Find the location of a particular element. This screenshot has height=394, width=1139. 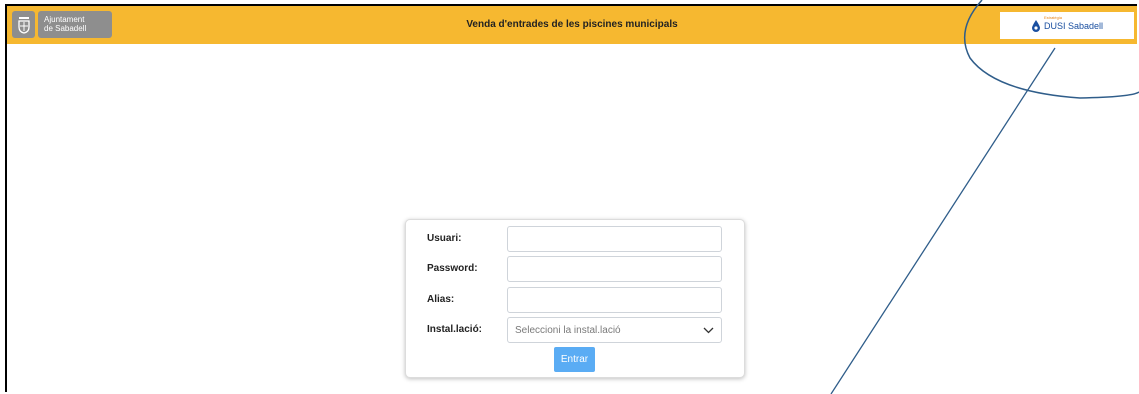

dusi-logo: Estratègia DUSI Sabadell is located at coordinates (1067, 25).